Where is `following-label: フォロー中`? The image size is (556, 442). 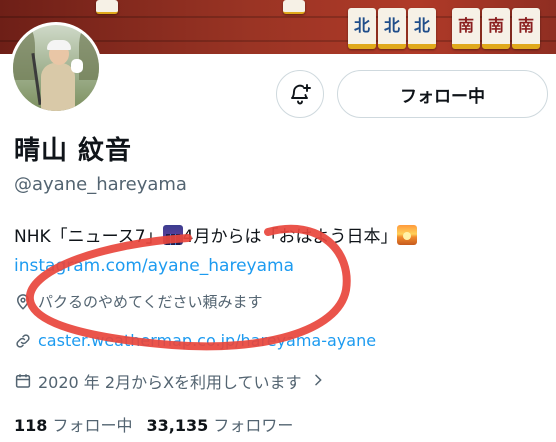 following-label: フォロー中 is located at coordinates (92, 425).